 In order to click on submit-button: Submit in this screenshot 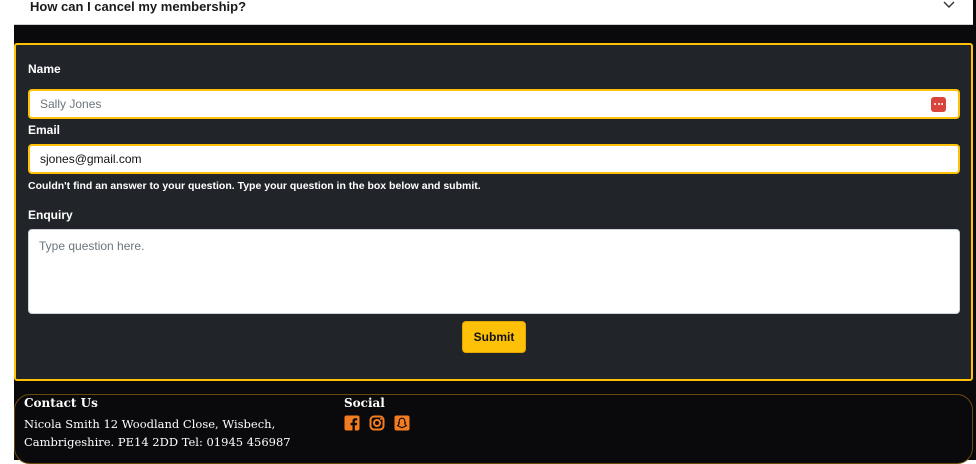, I will do `click(494, 337)`.